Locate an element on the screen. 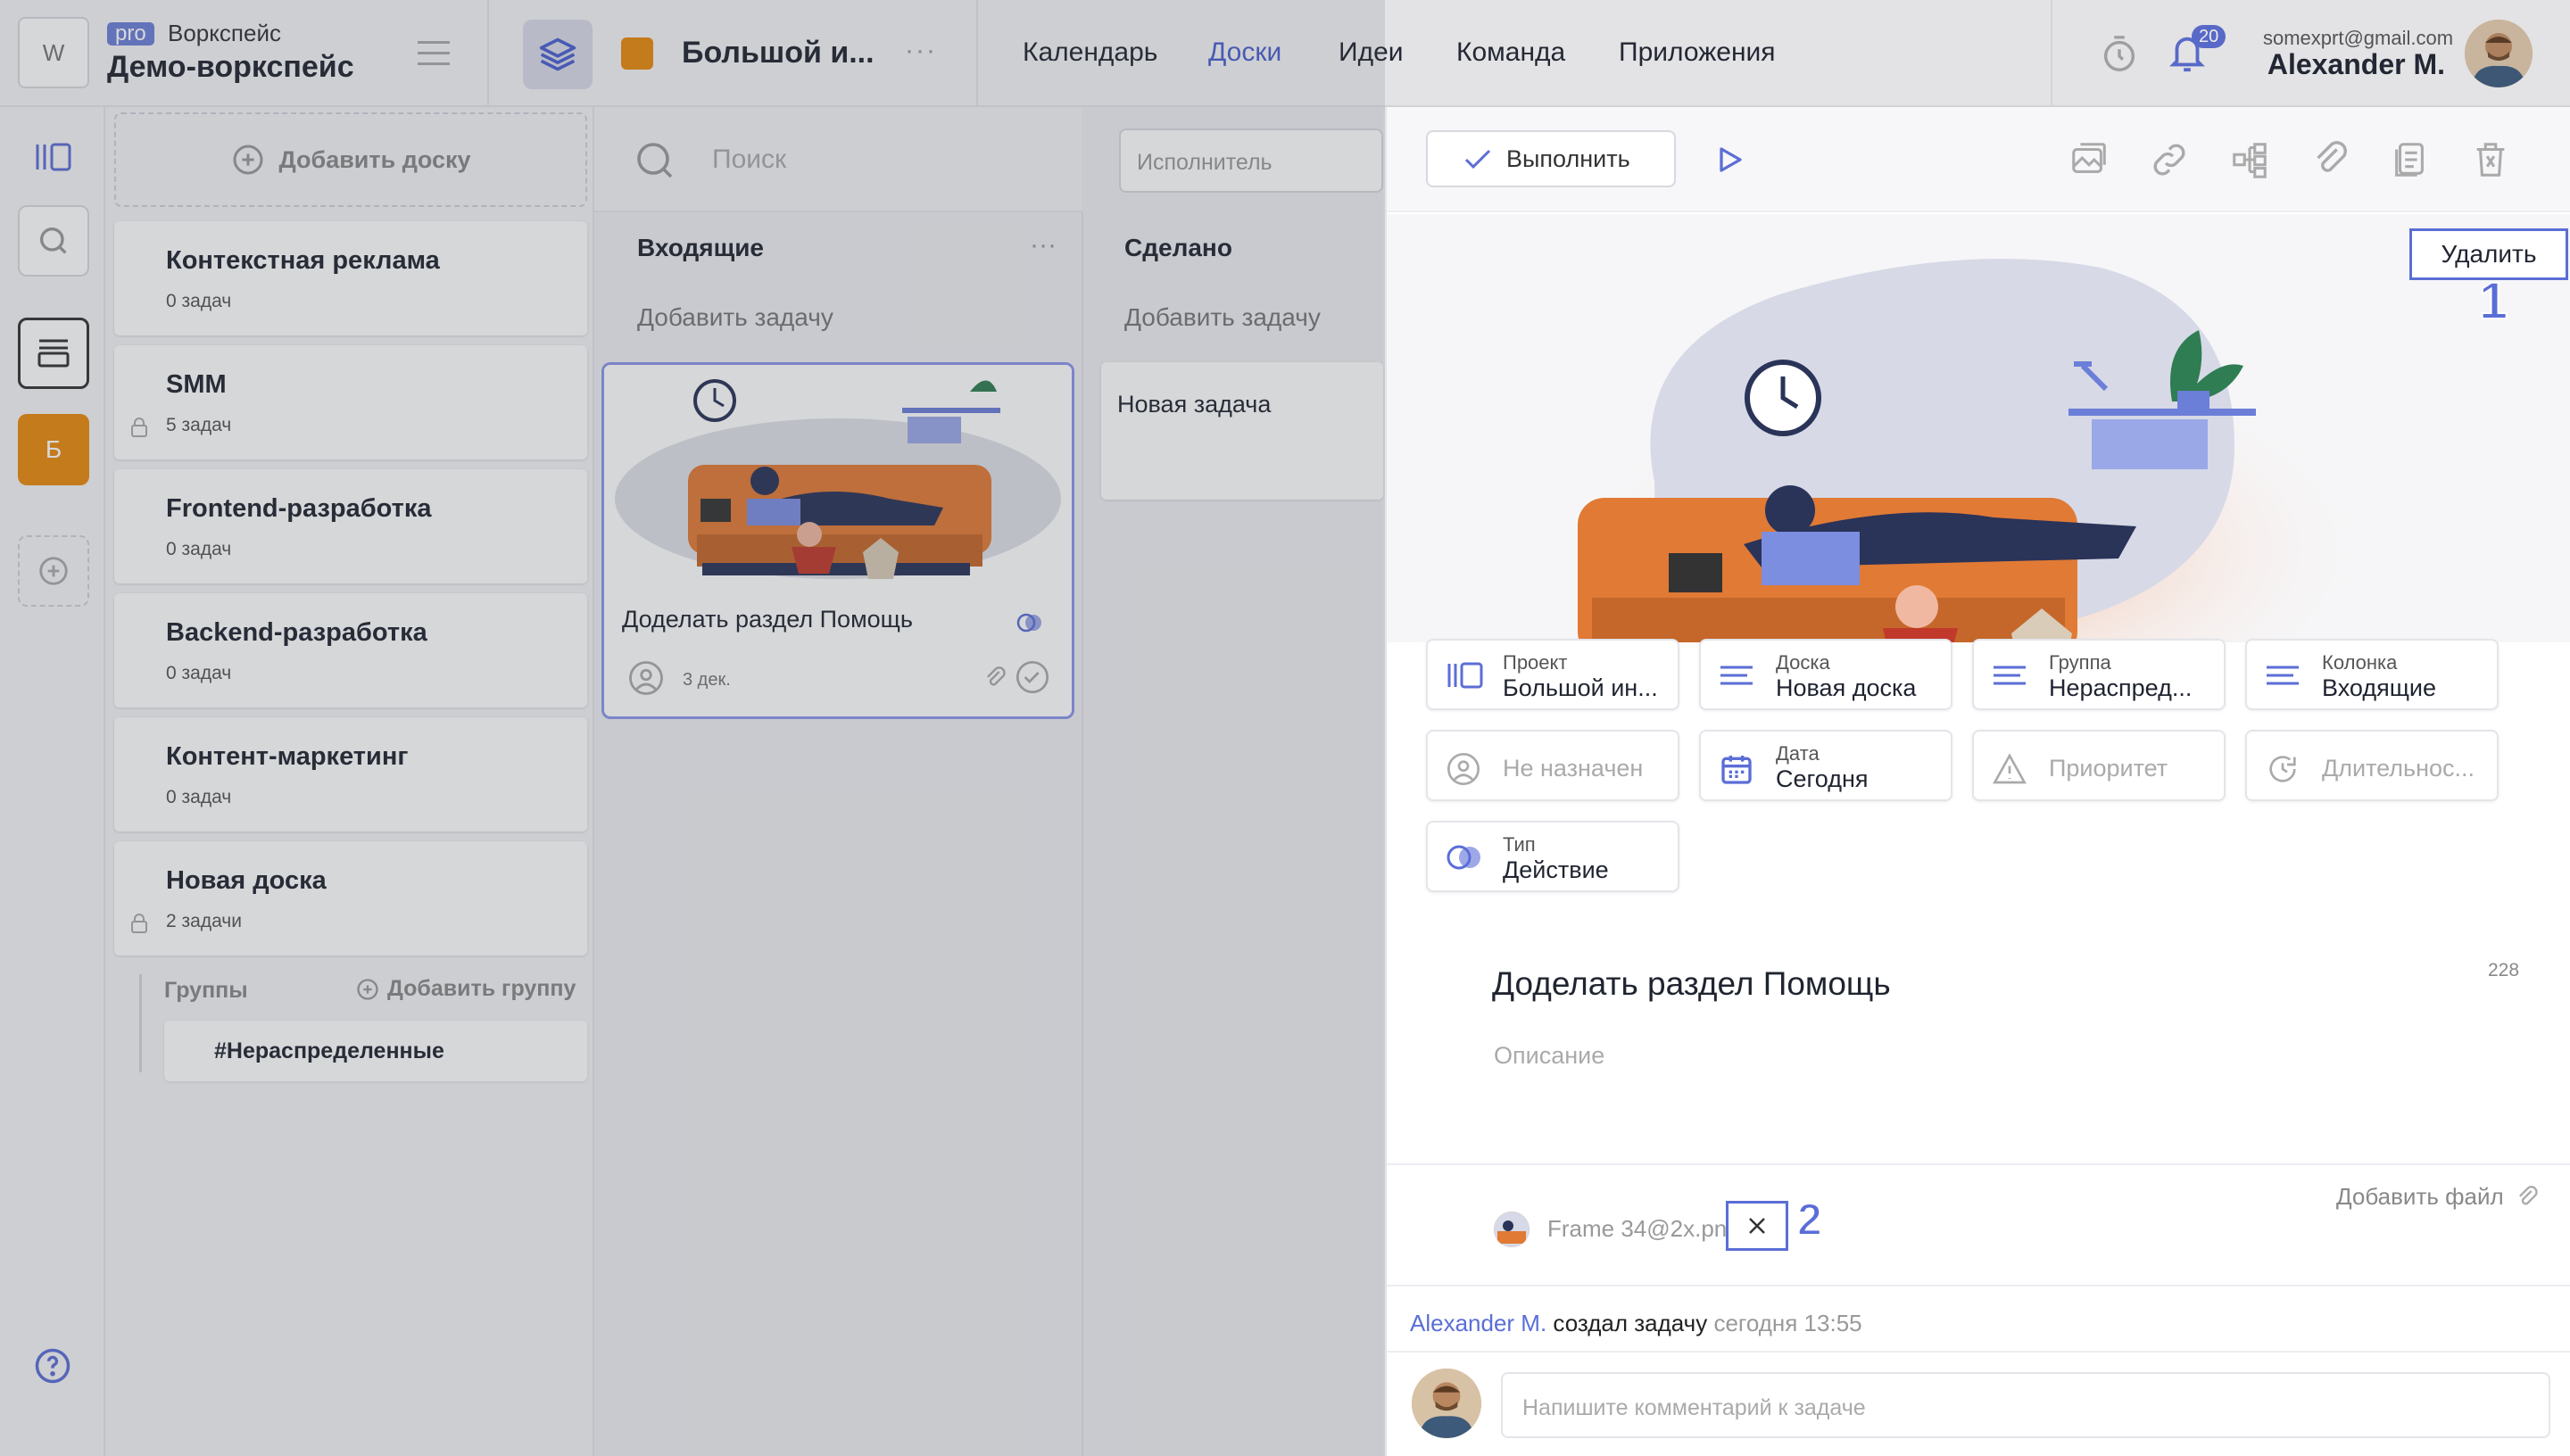 The height and width of the screenshot is (1456, 2570). attachment-name: Frame 34@2x.png is located at coordinates (1643, 1229).